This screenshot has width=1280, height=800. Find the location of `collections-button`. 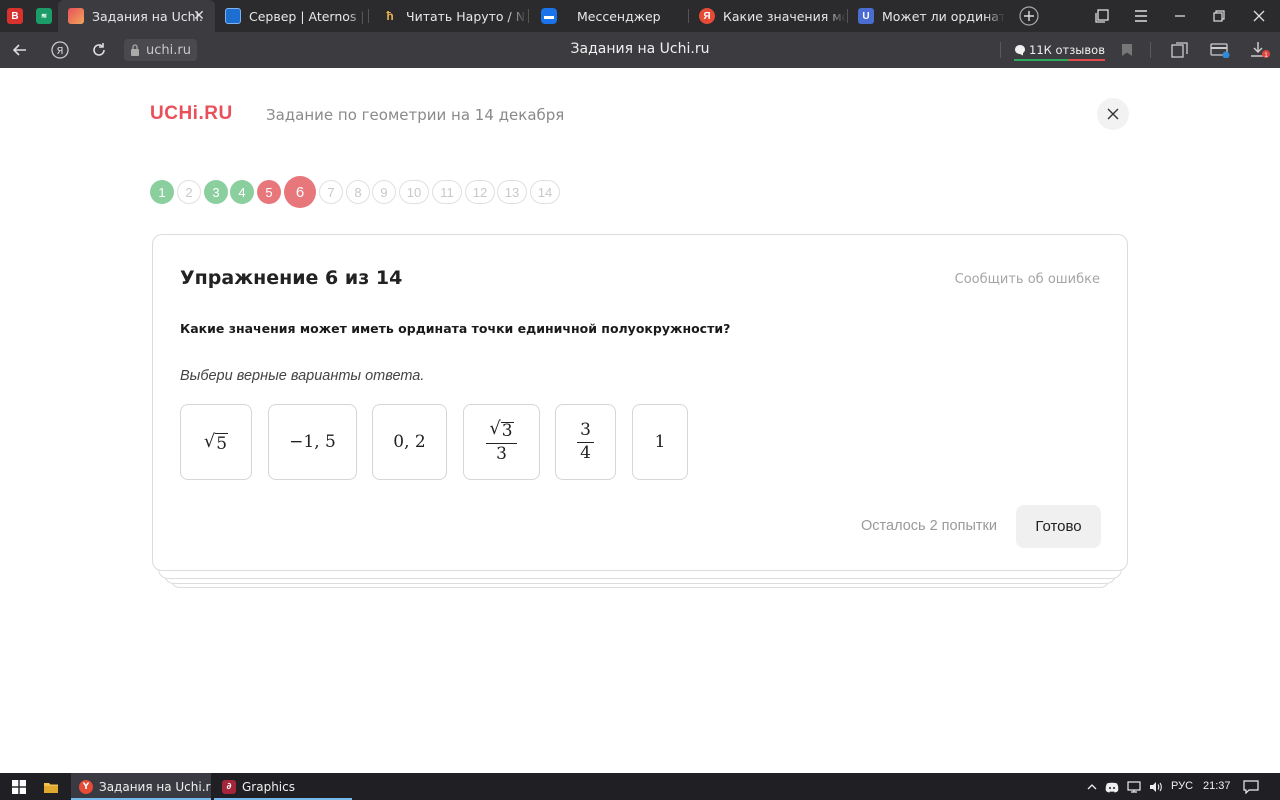

collections-button is located at coordinates (1180, 50).